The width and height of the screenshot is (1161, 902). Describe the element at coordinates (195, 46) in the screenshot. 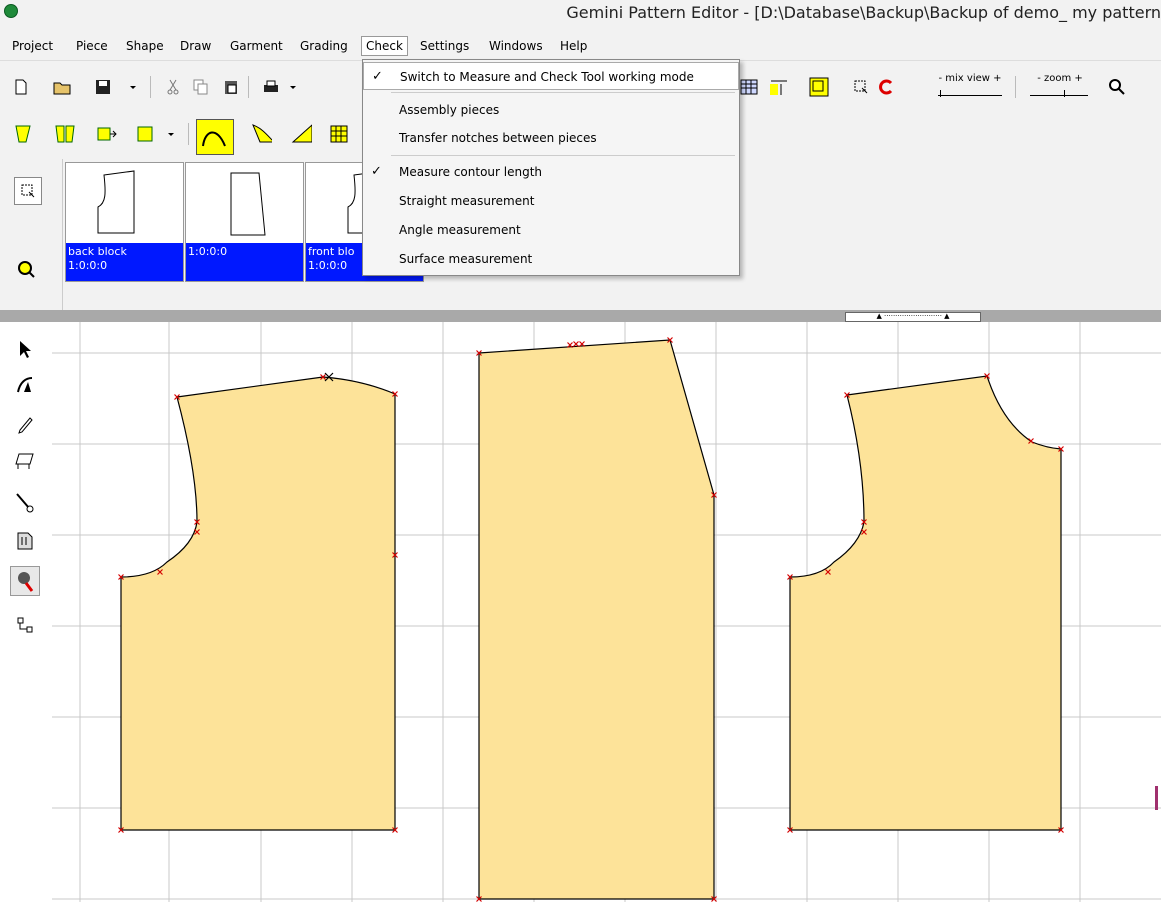

I see `menu-draw: Draw` at that location.